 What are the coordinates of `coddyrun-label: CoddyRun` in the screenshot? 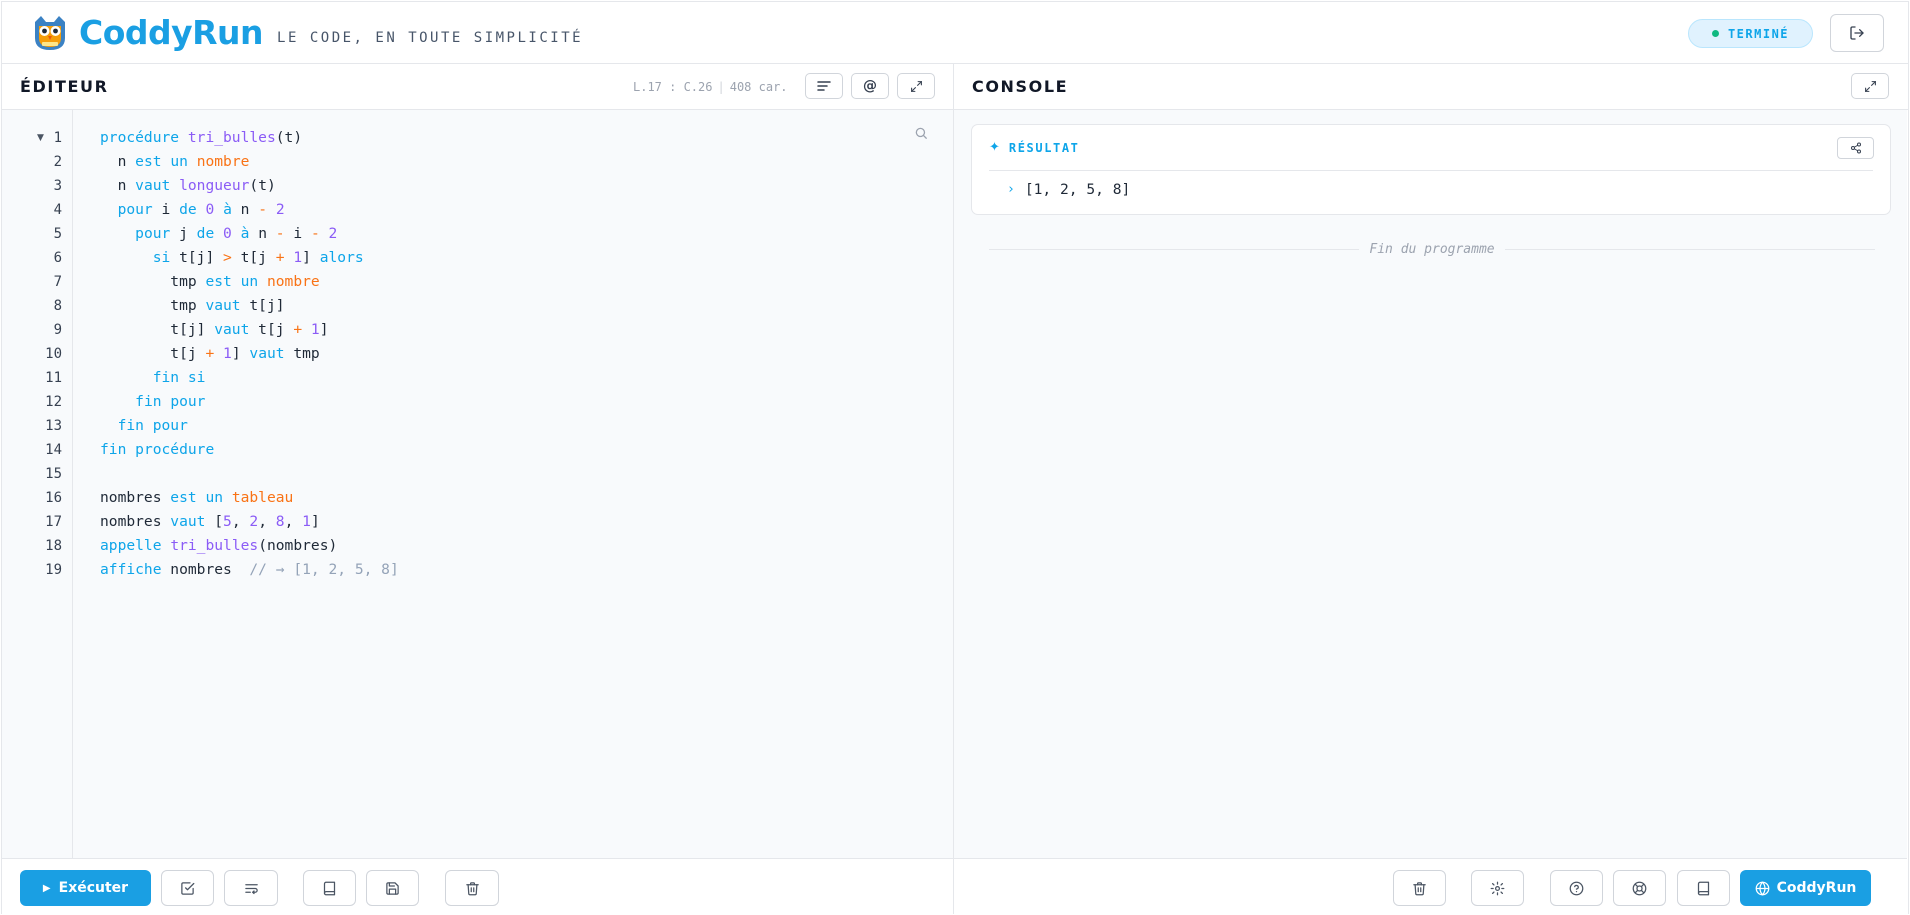 It's located at (1816, 888).